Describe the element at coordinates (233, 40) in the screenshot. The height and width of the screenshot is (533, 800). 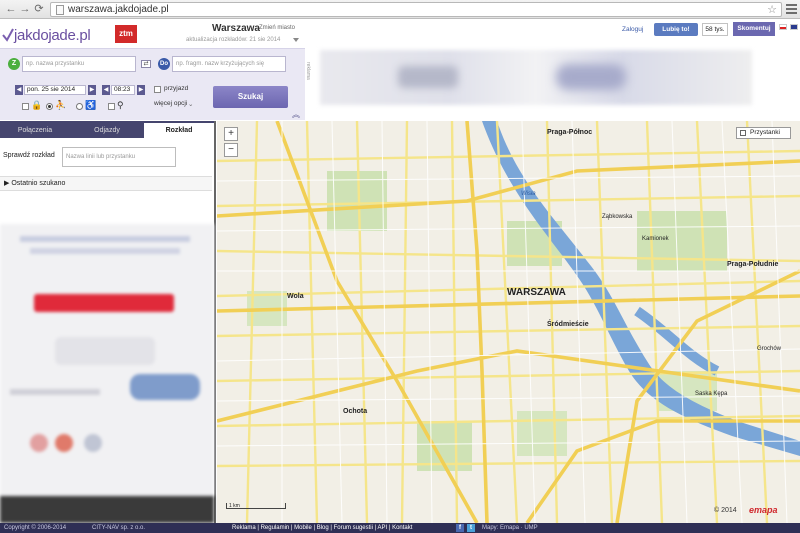
I see `timetable-updated: aktualizacja rozkładów: 21 sie 2014` at that location.